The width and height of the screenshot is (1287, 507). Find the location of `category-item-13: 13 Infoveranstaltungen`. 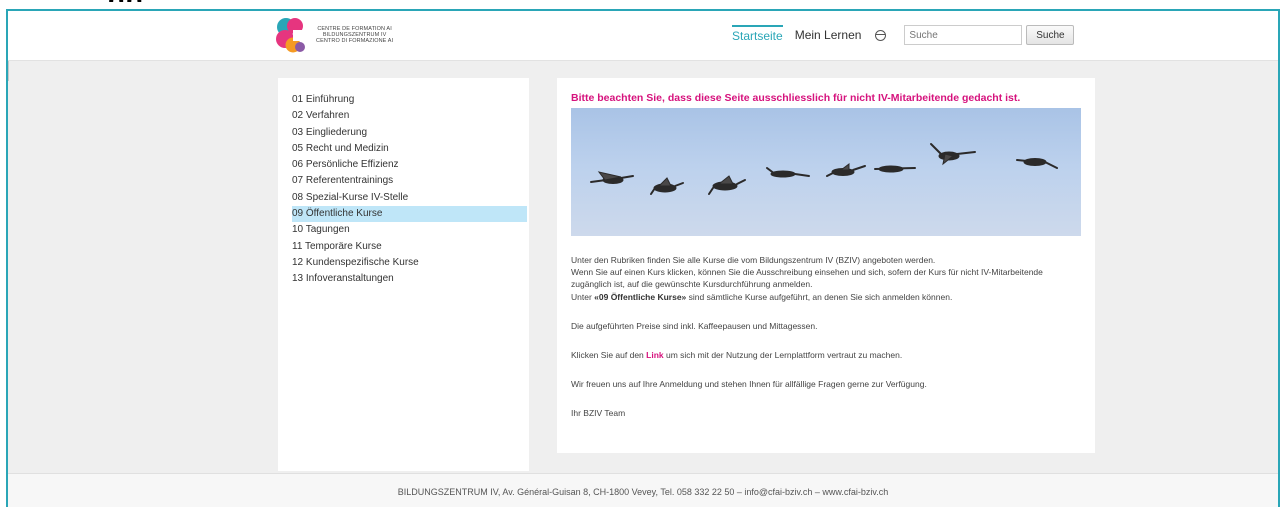

category-item-13: 13 Infoveranstaltungen is located at coordinates (403, 279).